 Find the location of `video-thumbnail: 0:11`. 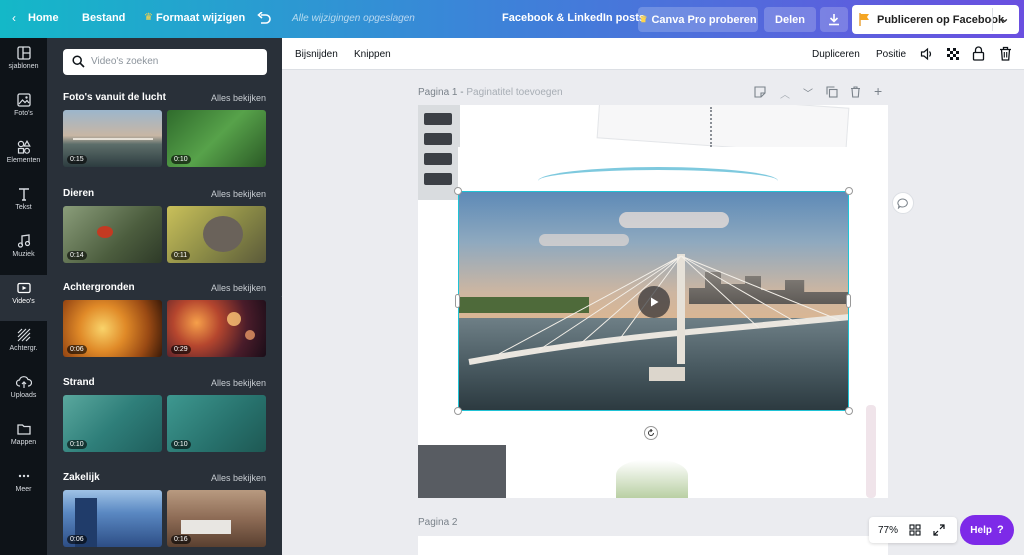

video-thumbnail: 0:11 is located at coordinates (216, 234).